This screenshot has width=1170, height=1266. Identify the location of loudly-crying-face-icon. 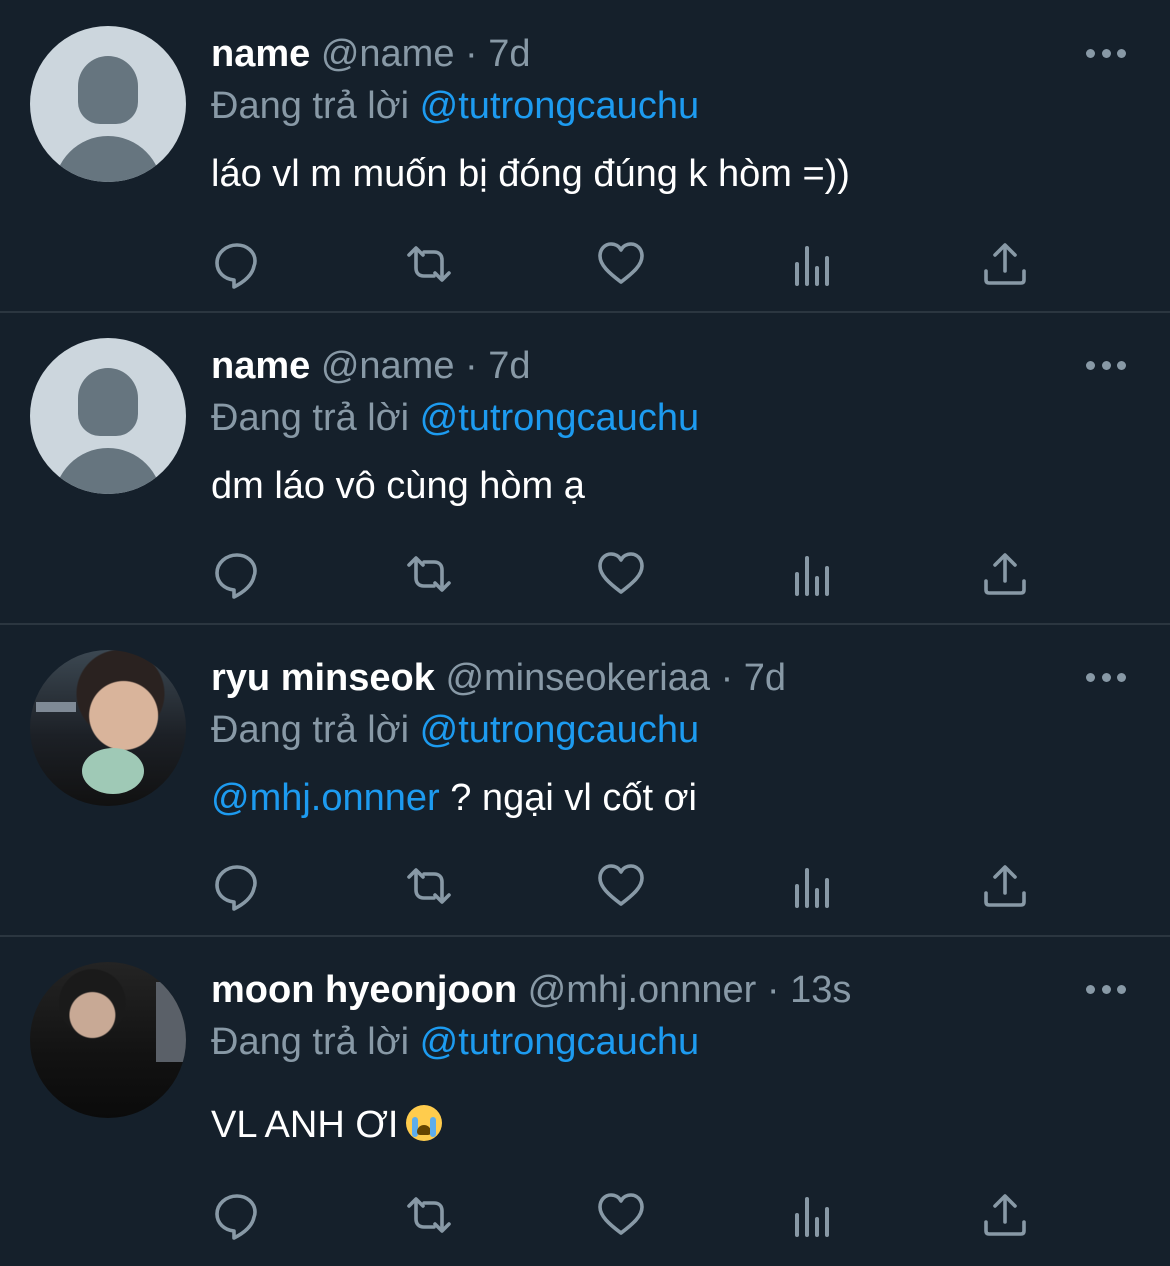
(424, 1123).